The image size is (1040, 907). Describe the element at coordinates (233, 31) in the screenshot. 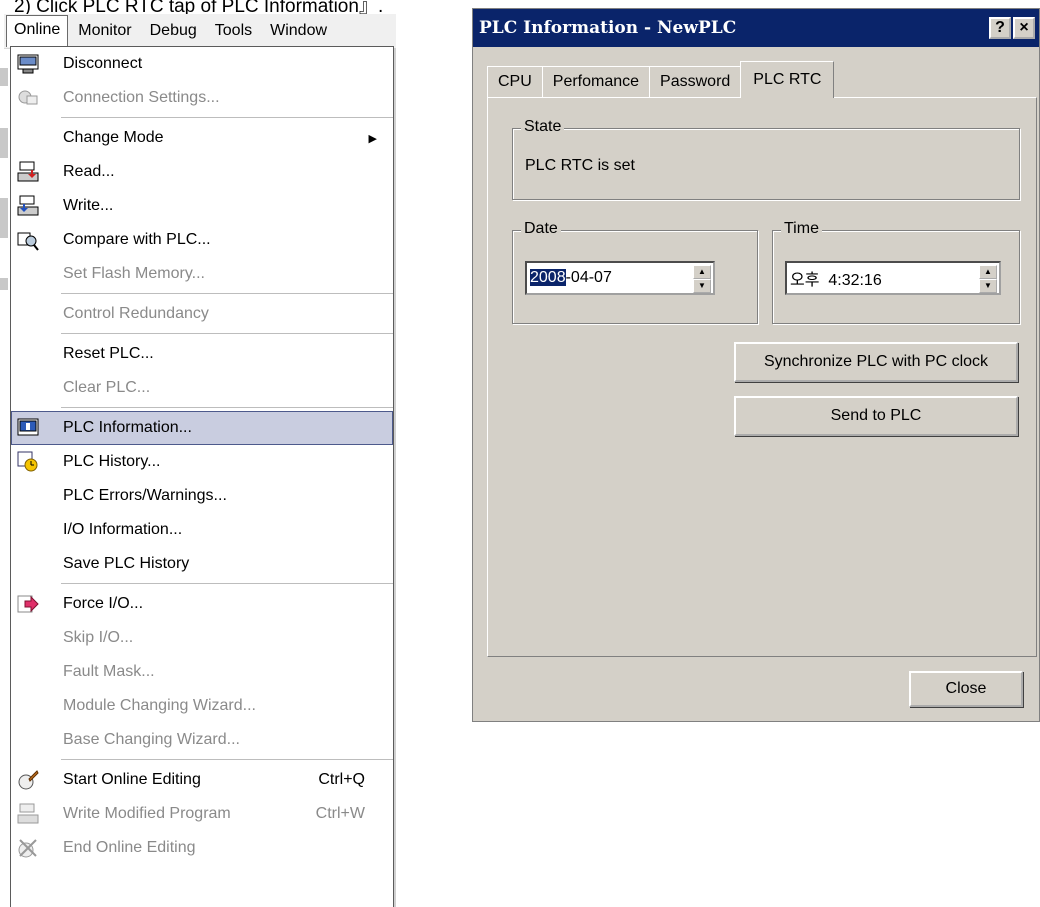

I see `menubar-tools: Tools` at that location.